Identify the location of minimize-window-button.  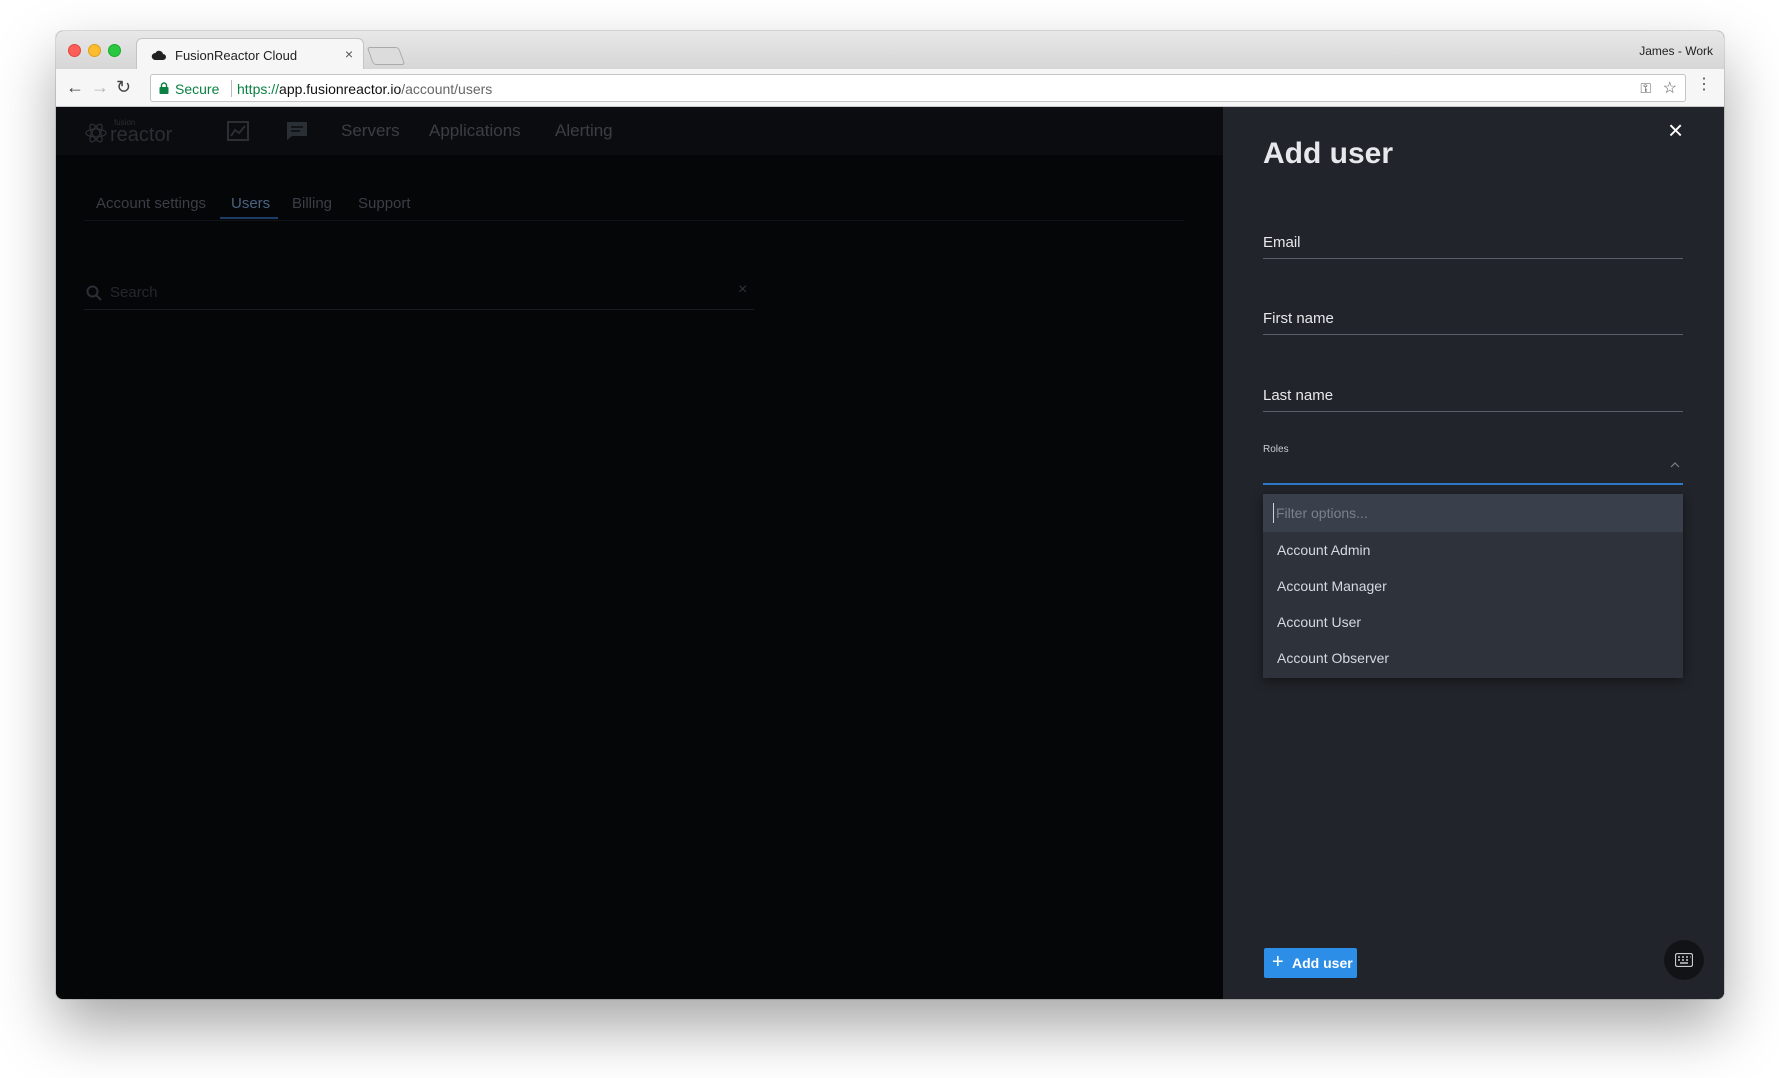
(94, 50).